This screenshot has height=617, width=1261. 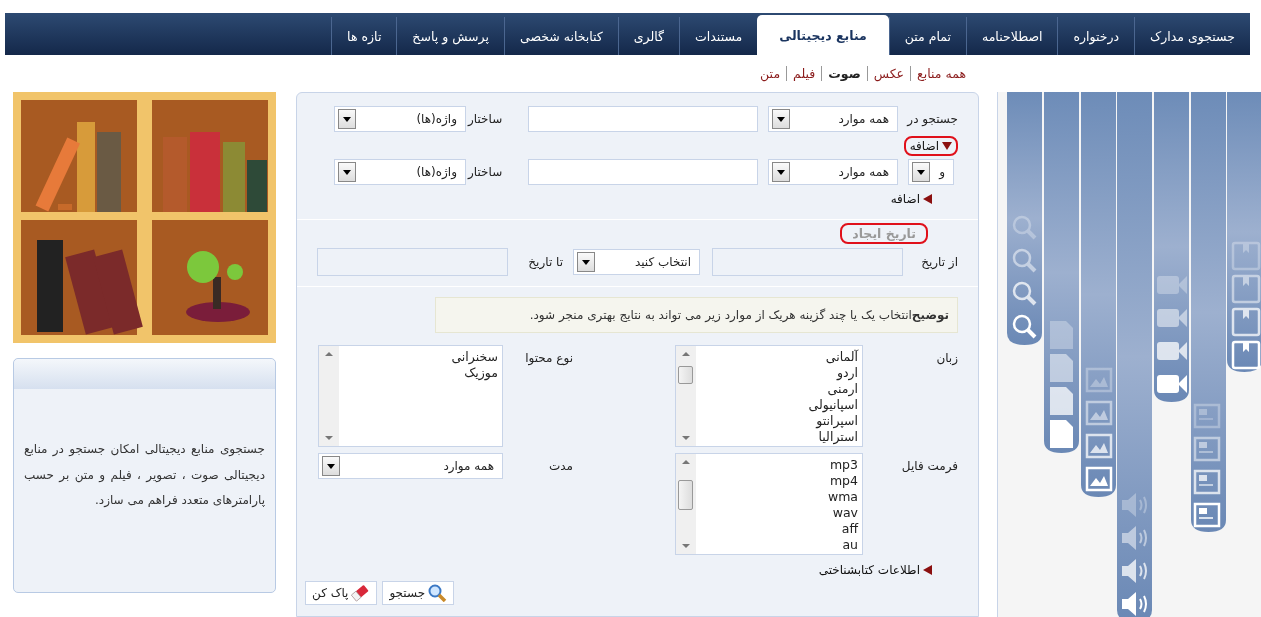 What do you see at coordinates (777, 373) in the screenshot?
I see `list-option: اردو` at bounding box center [777, 373].